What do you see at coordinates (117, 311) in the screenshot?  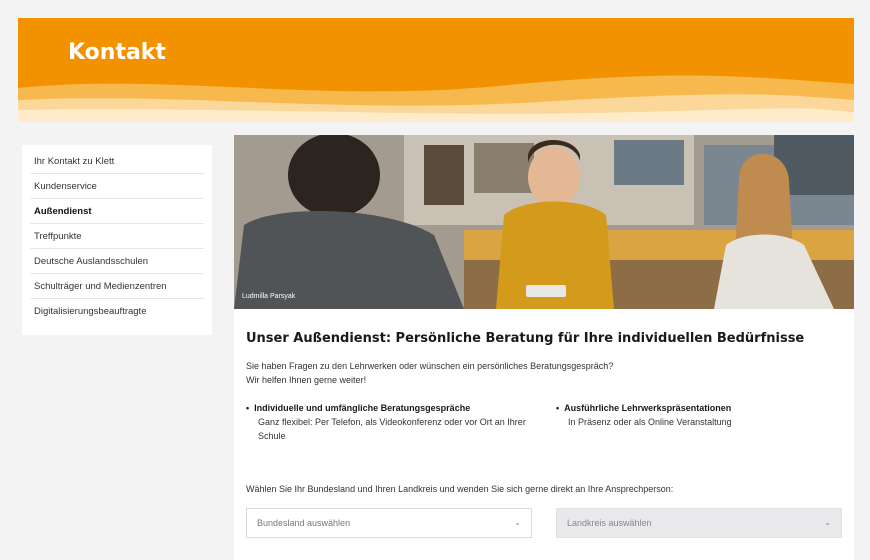 I see `sidebar-item-digitalisierung: Digitalisierungsbeauftragte` at bounding box center [117, 311].